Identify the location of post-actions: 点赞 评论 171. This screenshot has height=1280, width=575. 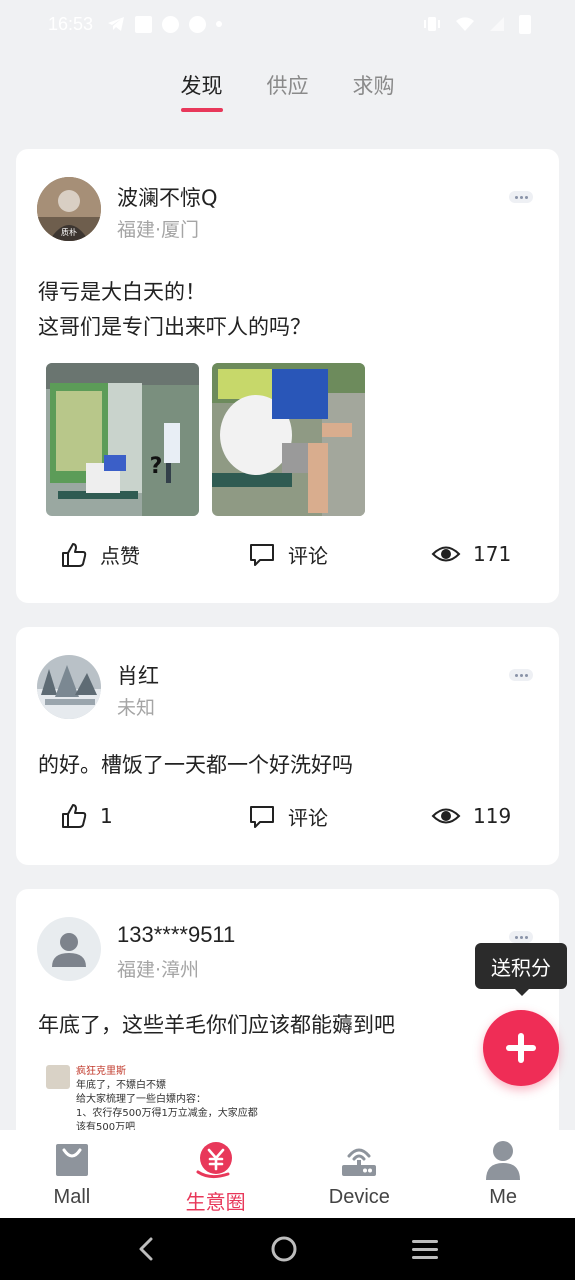
(287, 560).